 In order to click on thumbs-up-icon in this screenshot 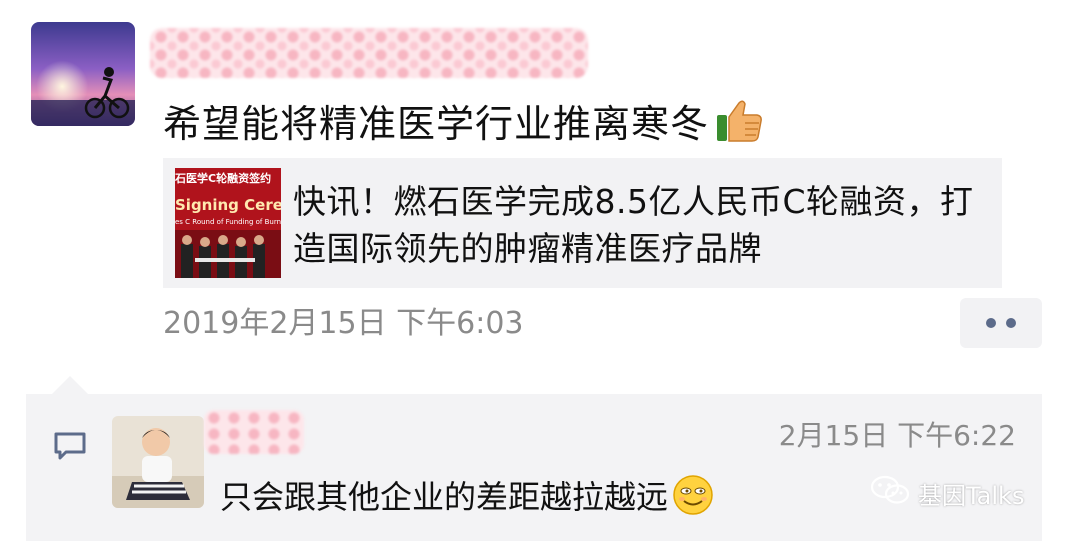, I will do `click(740, 120)`.